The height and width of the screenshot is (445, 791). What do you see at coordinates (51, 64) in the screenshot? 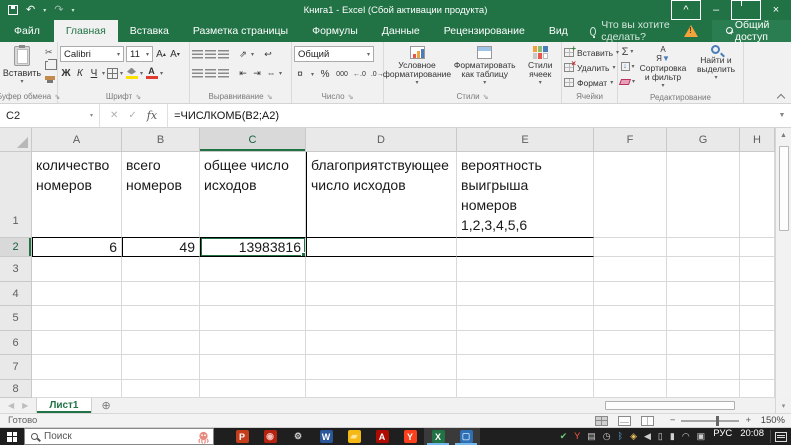
I see `copy-icon` at bounding box center [51, 64].